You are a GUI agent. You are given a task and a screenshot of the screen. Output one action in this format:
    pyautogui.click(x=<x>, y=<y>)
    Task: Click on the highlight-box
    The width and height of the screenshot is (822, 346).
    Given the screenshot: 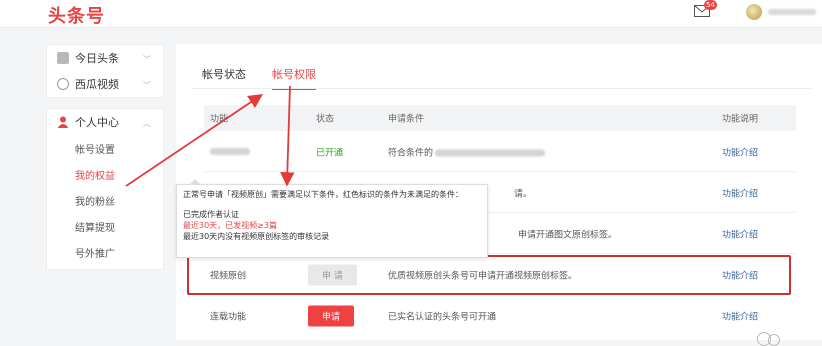 What is the action you would take?
    pyautogui.click(x=489, y=275)
    